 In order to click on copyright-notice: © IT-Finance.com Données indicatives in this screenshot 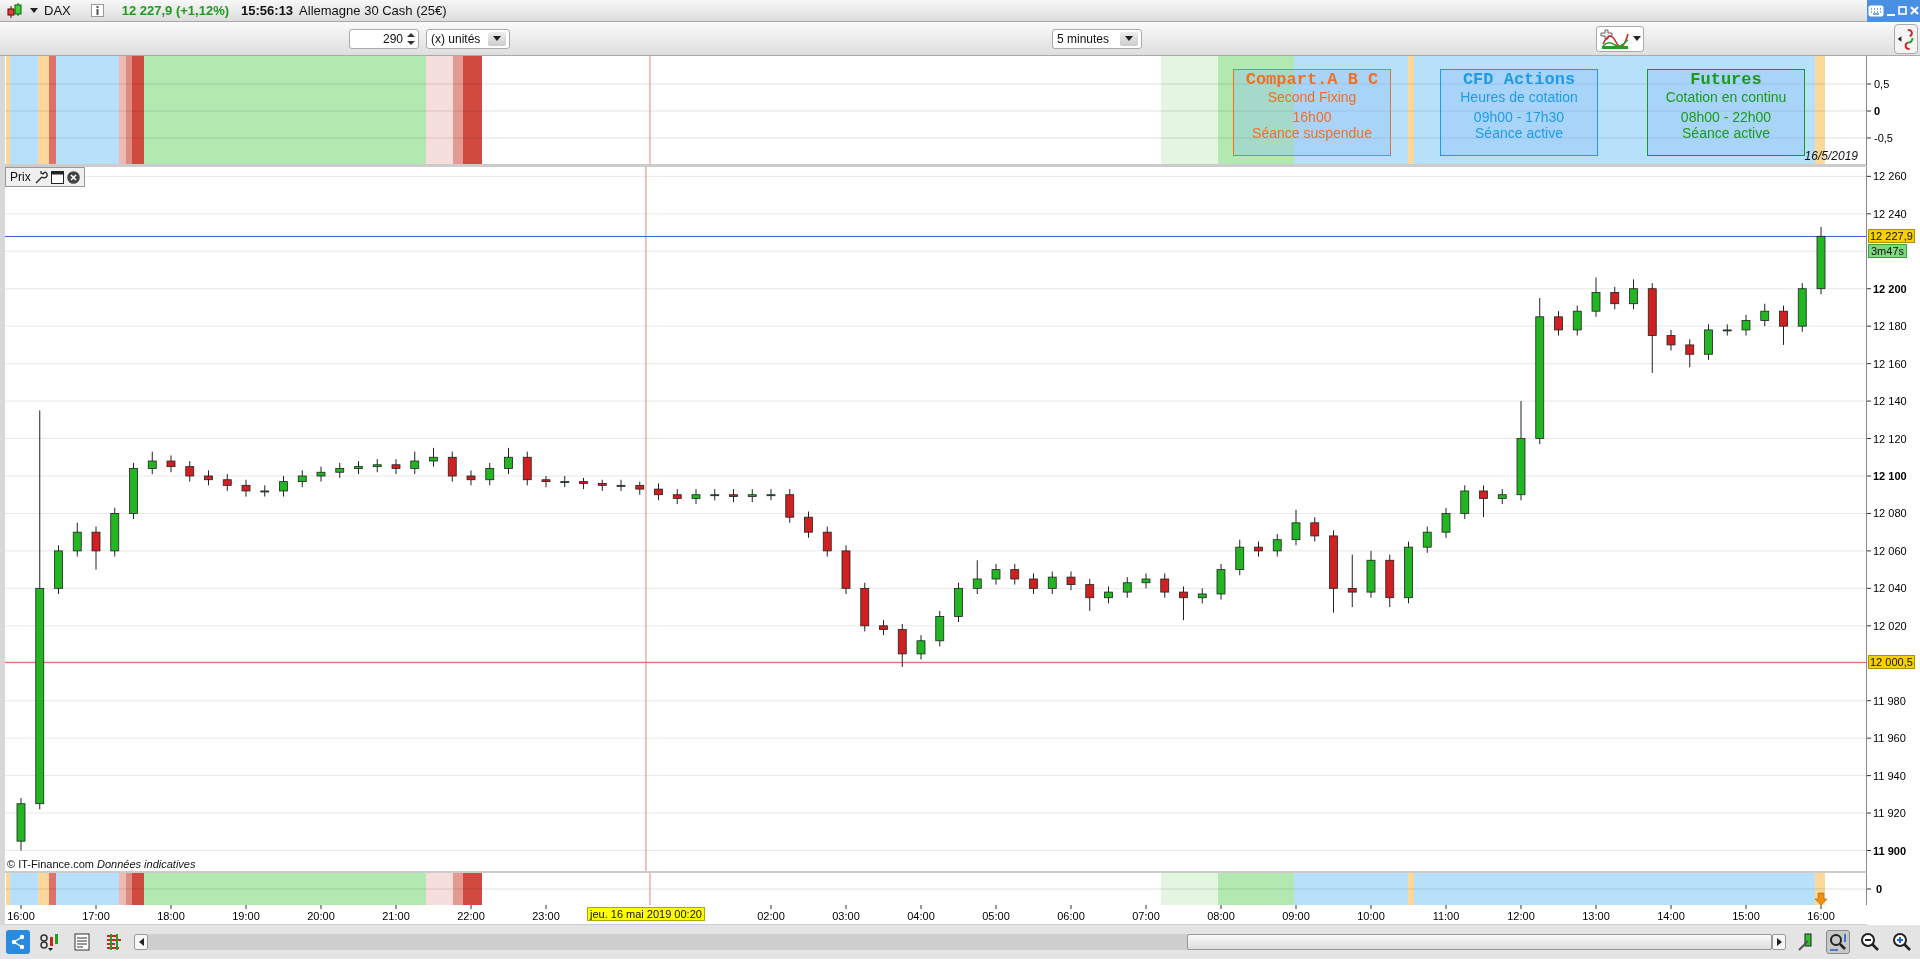, I will do `click(101, 864)`.